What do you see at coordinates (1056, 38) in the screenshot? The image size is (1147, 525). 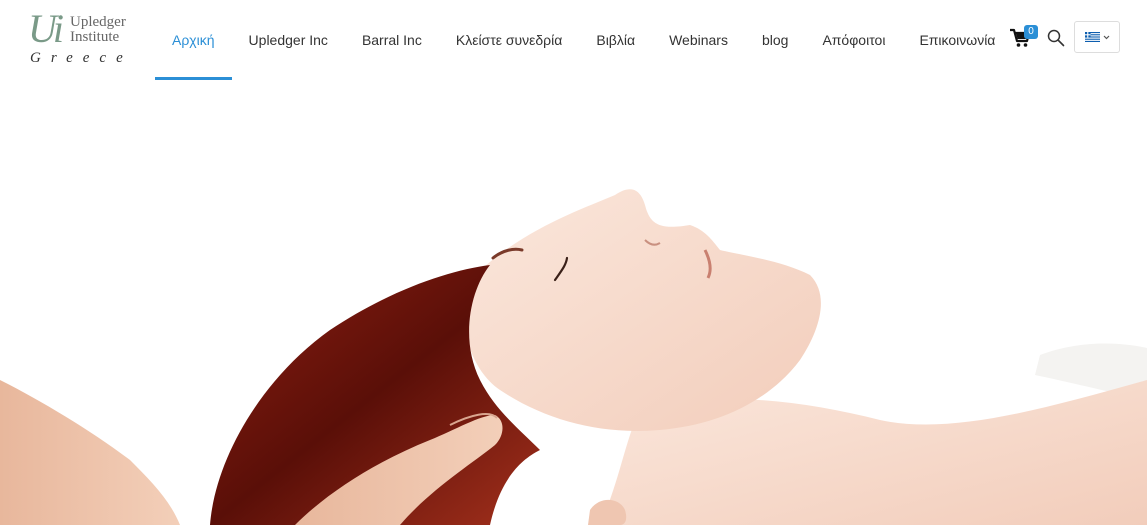 I see `search-icon` at bounding box center [1056, 38].